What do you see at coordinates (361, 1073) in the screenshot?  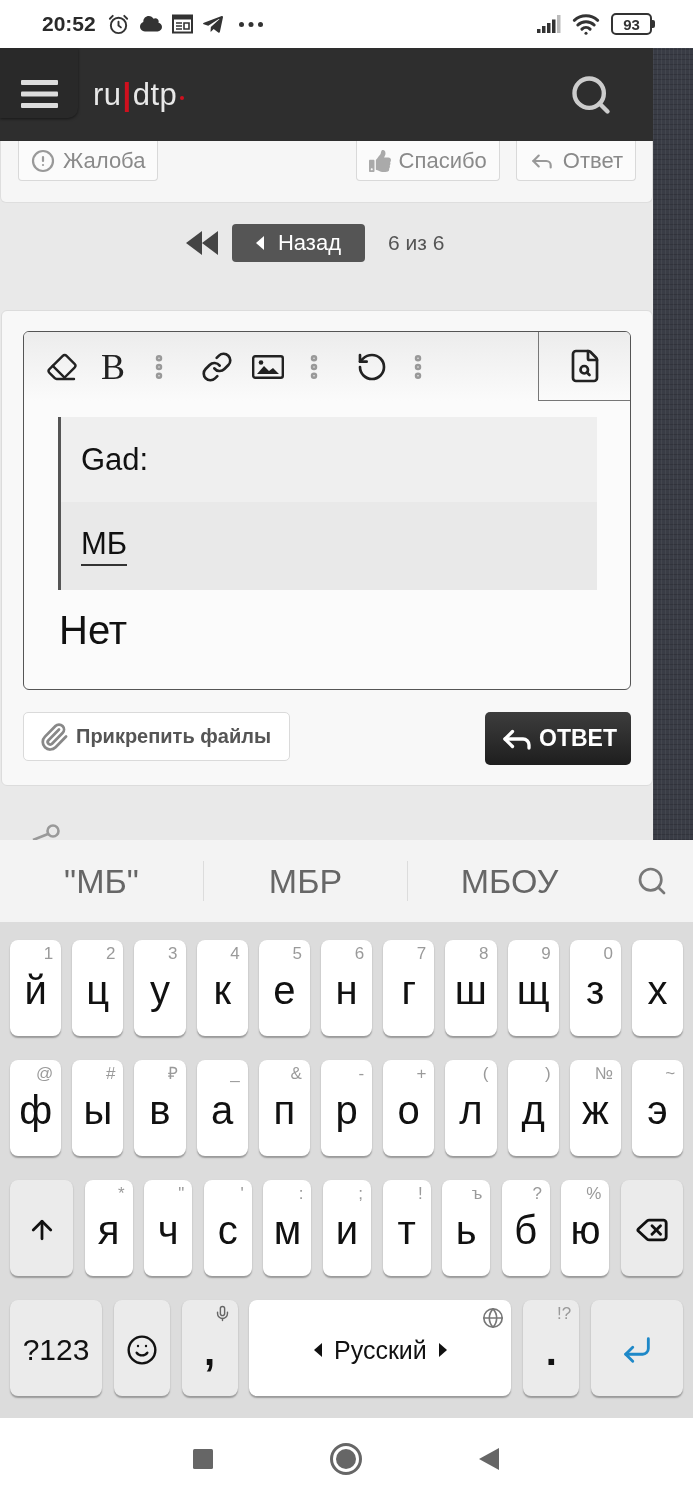 I see `key-hint: -` at bounding box center [361, 1073].